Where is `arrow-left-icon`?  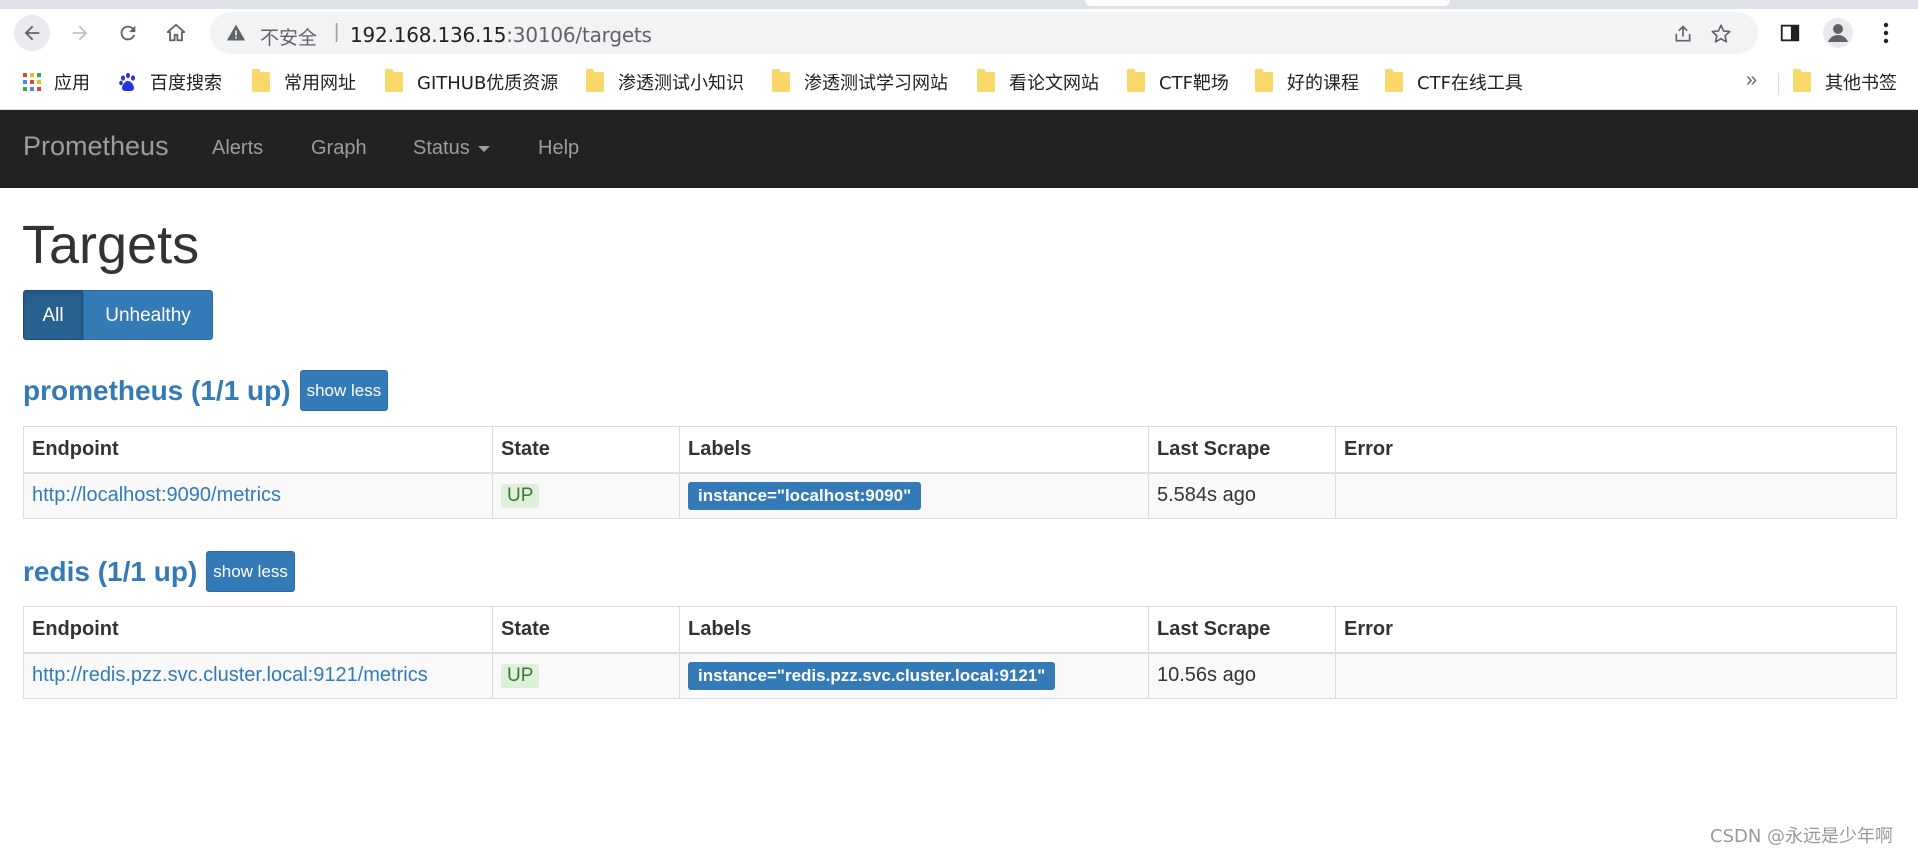
arrow-left-icon is located at coordinates (32, 33).